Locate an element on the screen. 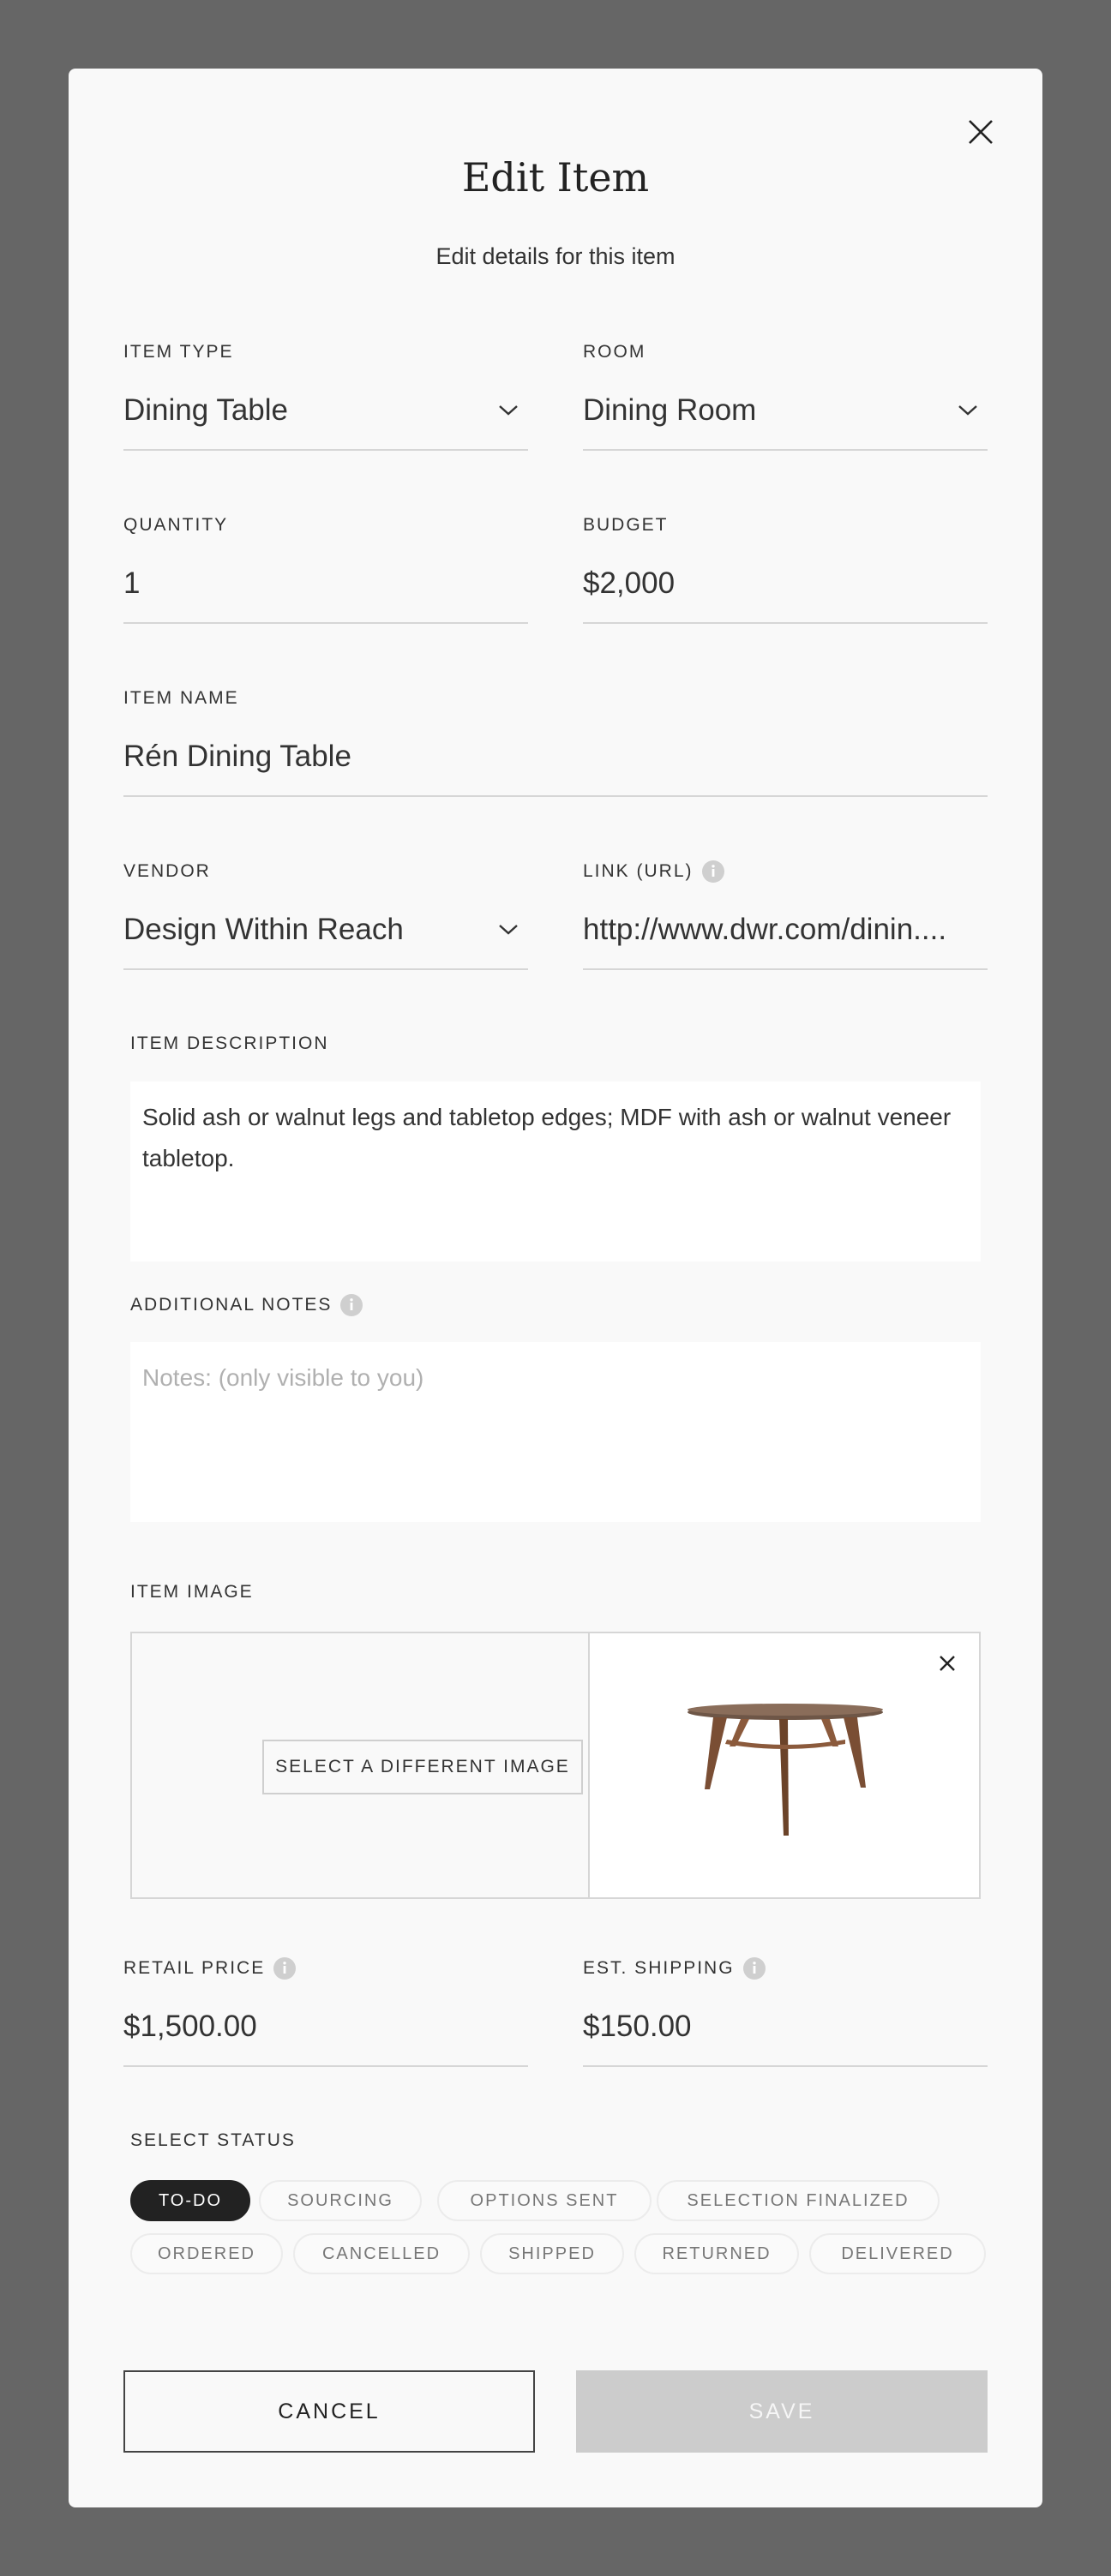 Image resolution: width=1111 pixels, height=2576 pixels. status-pill-options-sent: OPTIONS SENT is located at coordinates (544, 2200).